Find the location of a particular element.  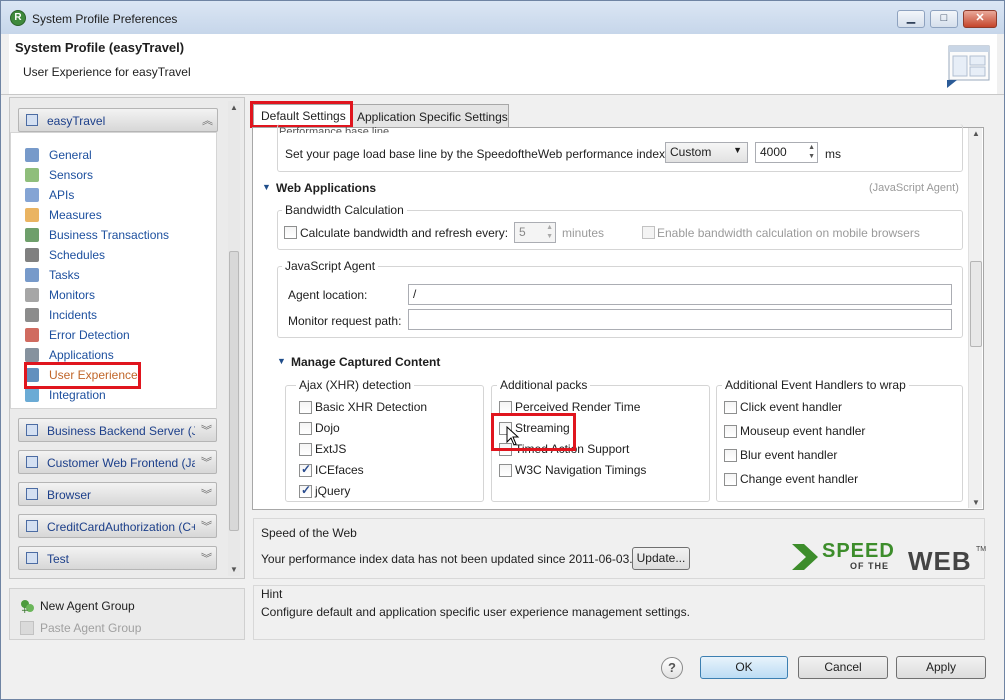

blur-event-handler-checkbox is located at coordinates (730, 455).